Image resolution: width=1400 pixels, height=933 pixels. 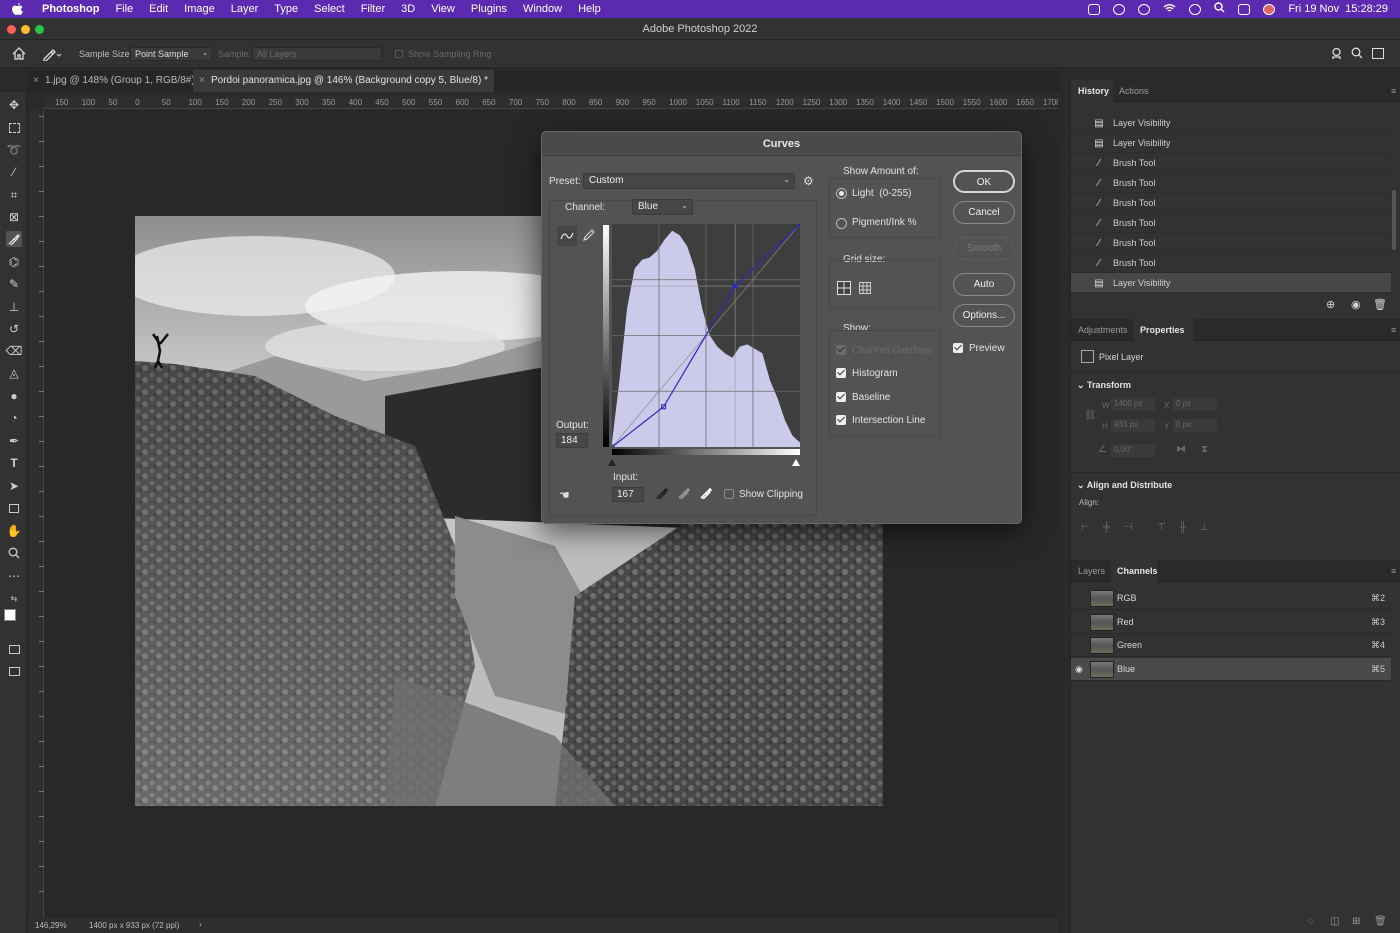 I want to click on channel-row-rgb: RGB ⌘2, so click(x=1231, y=598).